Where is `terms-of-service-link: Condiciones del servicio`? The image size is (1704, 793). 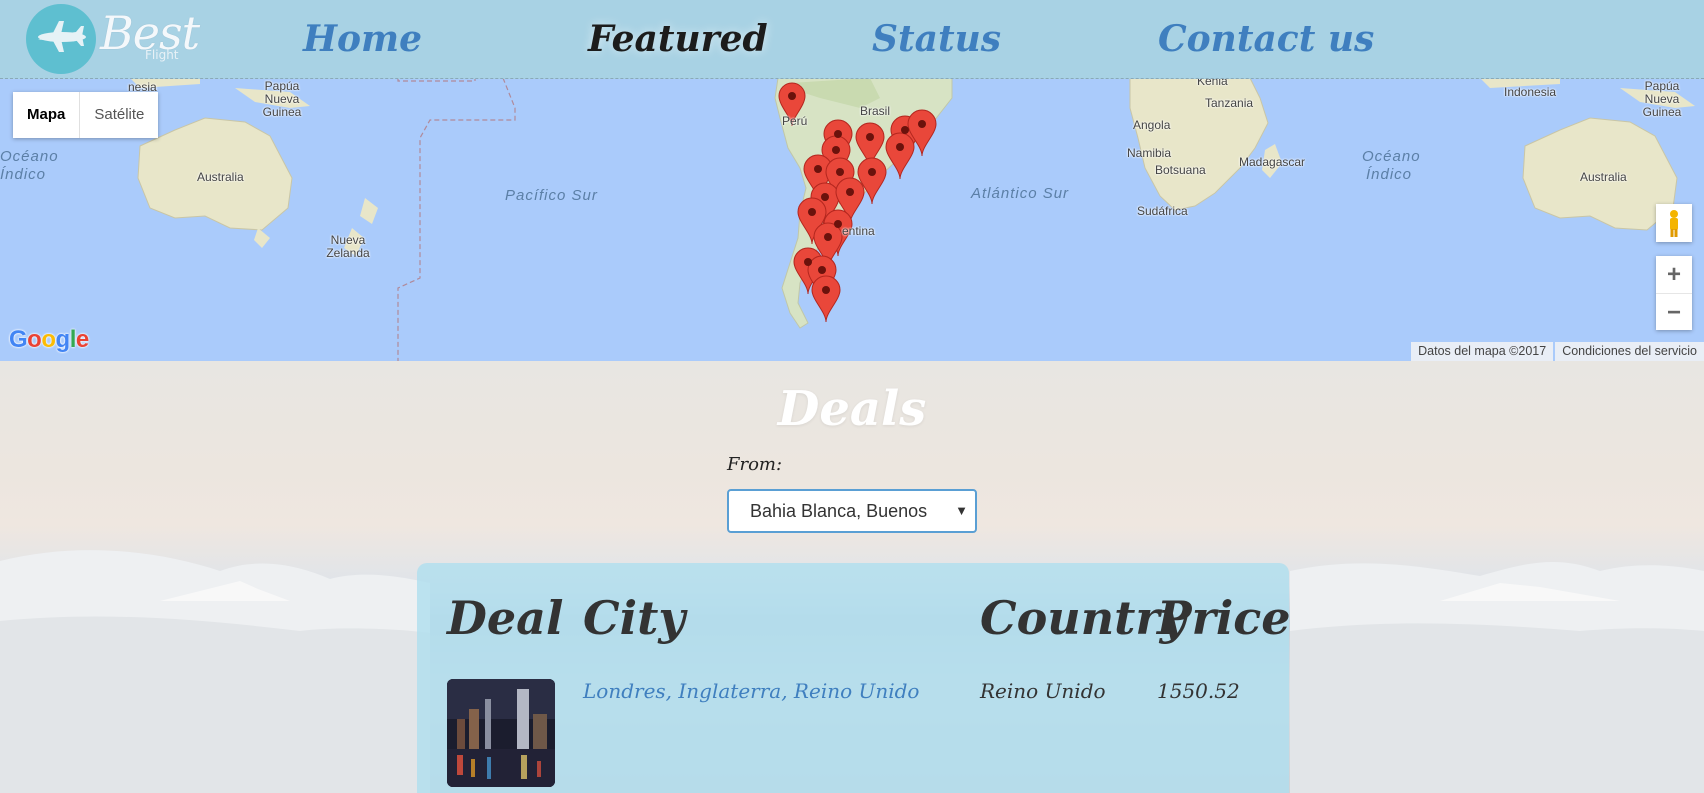
terms-of-service-link: Condiciones del servicio is located at coordinates (1629, 351).